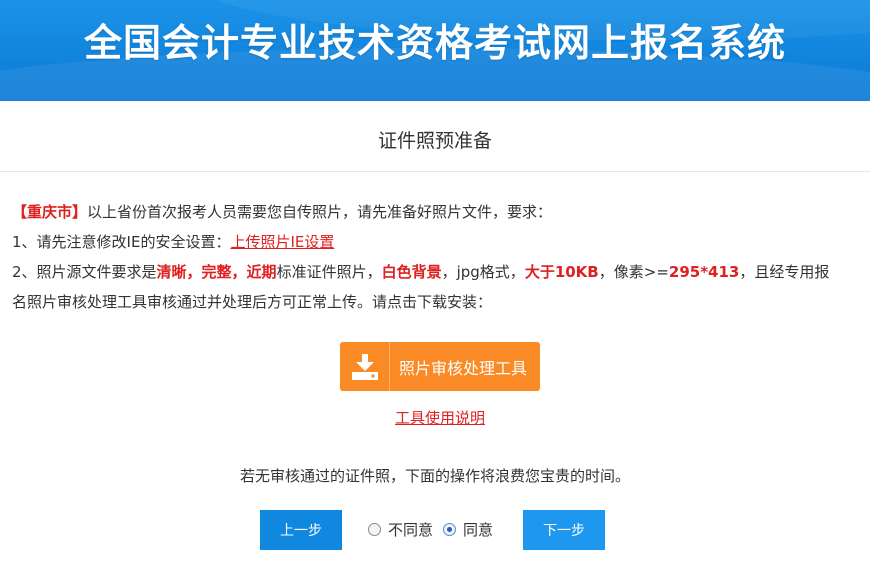 The height and width of the screenshot is (563, 870). What do you see at coordinates (704, 272) in the screenshot?
I see `item2-highlight: 295*413` at bounding box center [704, 272].